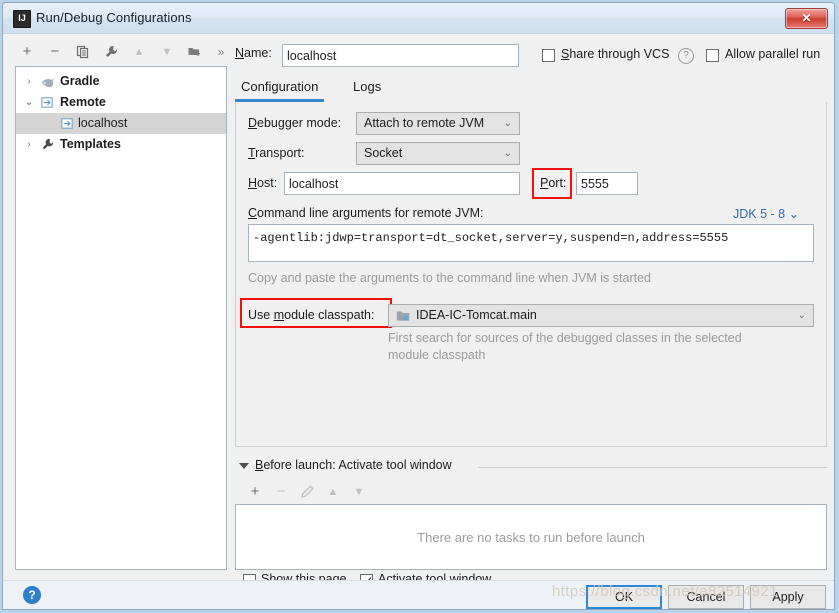 The image size is (839, 613). Describe the element at coordinates (476, 315) in the screenshot. I see `module-classpath-value: IDEA-IC-Tomcat.main` at that location.